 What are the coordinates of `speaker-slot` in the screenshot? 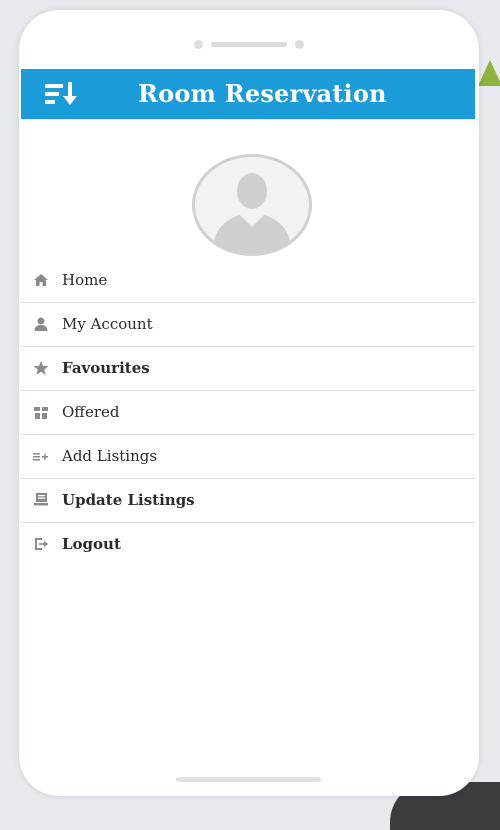 It's located at (249, 44).